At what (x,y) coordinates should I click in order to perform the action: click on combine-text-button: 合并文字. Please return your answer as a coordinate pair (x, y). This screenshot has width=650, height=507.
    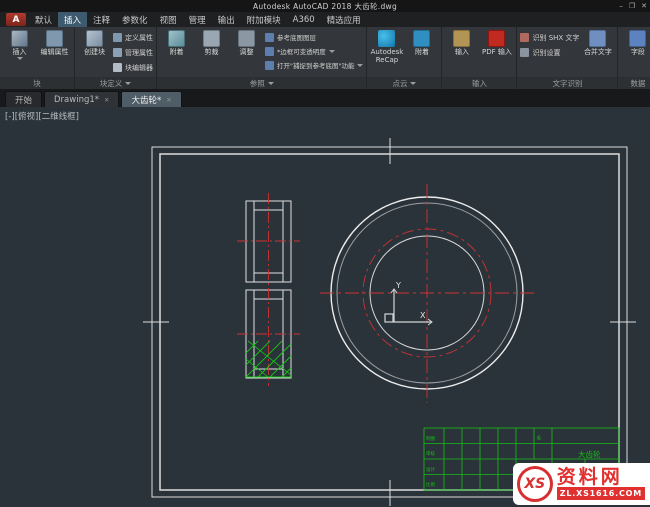
    Looking at the image, I should click on (597, 42).